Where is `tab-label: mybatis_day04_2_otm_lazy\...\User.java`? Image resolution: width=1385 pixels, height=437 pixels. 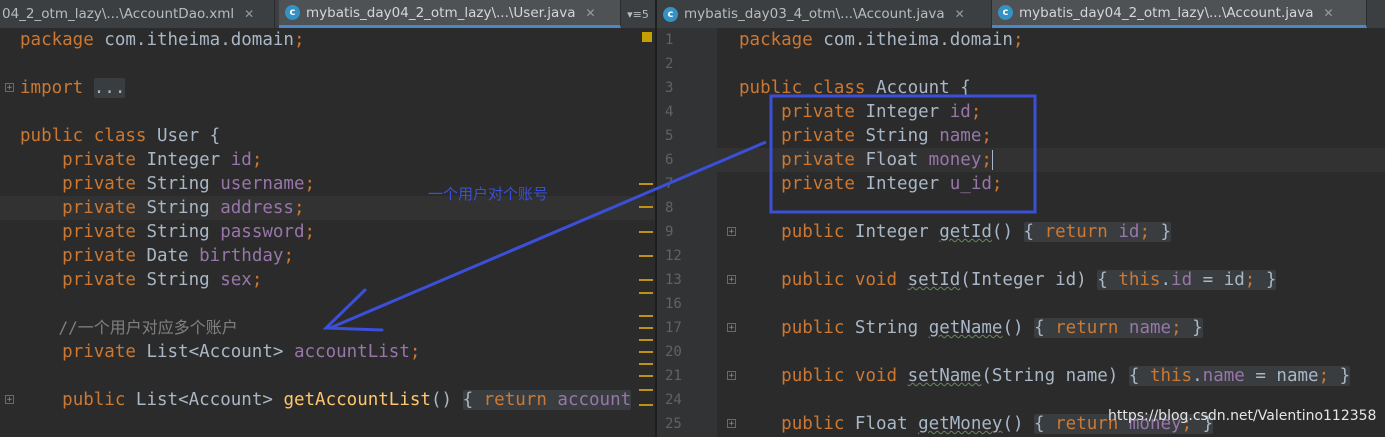 tab-label: mybatis_day04_2_otm_lazy\...\User.java is located at coordinates (441, 12).